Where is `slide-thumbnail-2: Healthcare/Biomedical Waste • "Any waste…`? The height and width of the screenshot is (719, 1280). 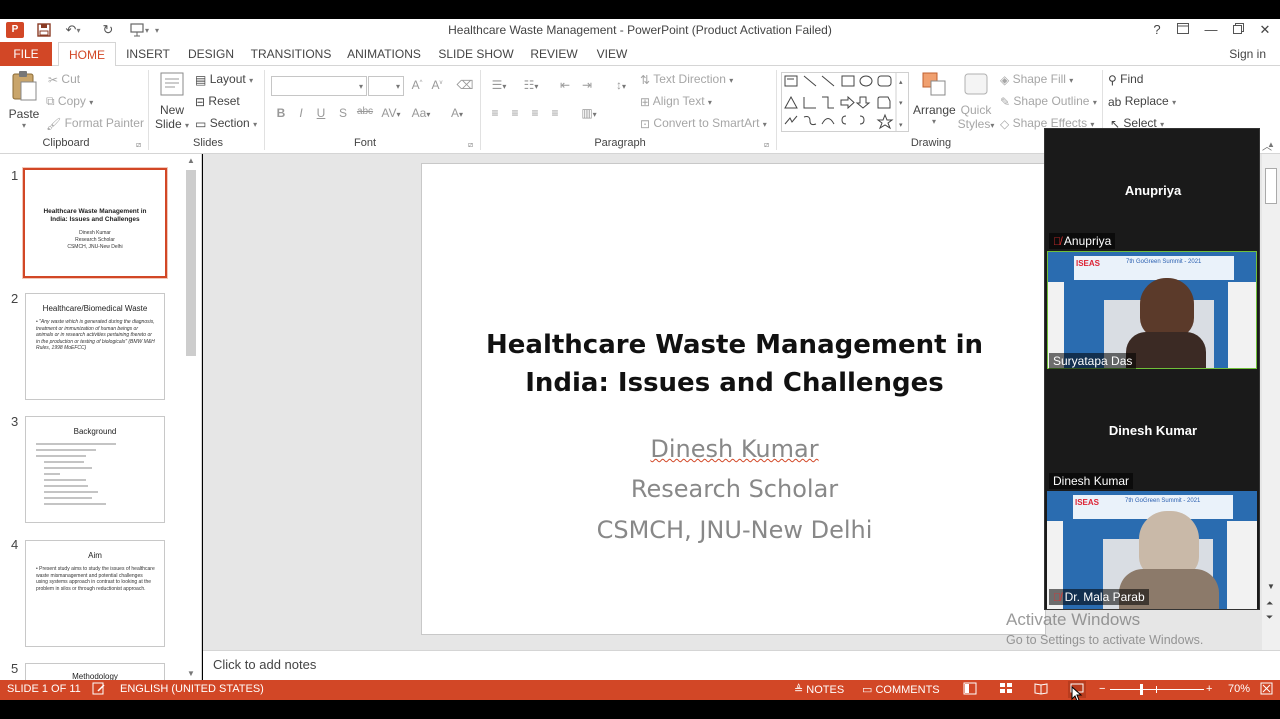 slide-thumbnail-2: Healthcare/Biomedical Waste • "Any waste… is located at coordinates (95, 346).